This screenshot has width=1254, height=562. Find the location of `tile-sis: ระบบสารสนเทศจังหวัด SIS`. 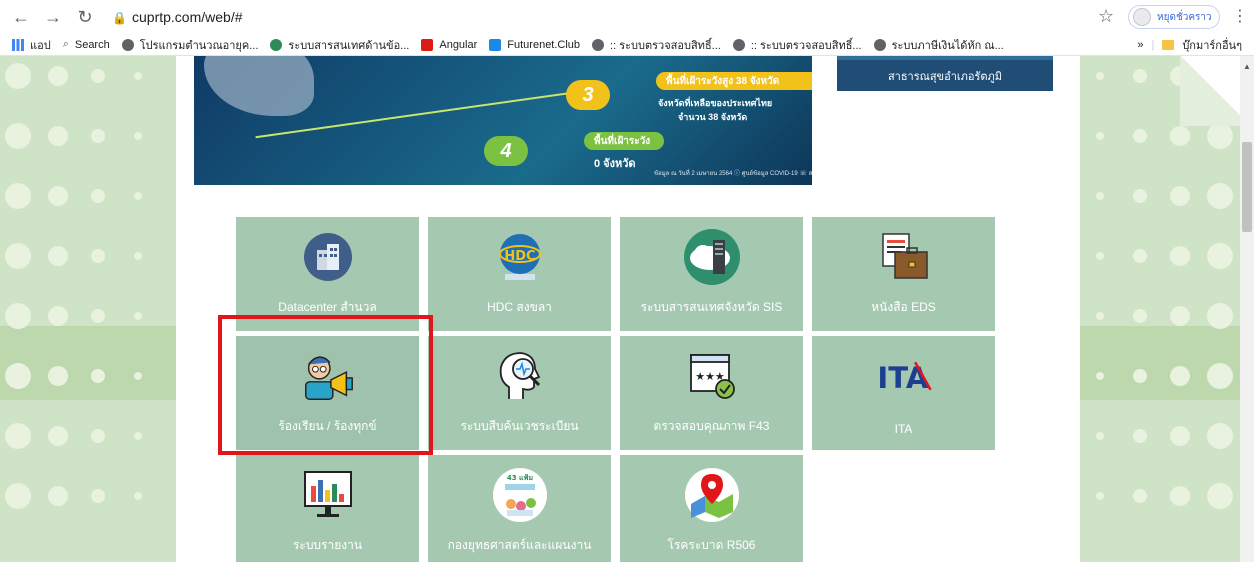

tile-sis: ระบบสารสนเทศจังหวัด SIS is located at coordinates (711, 274).